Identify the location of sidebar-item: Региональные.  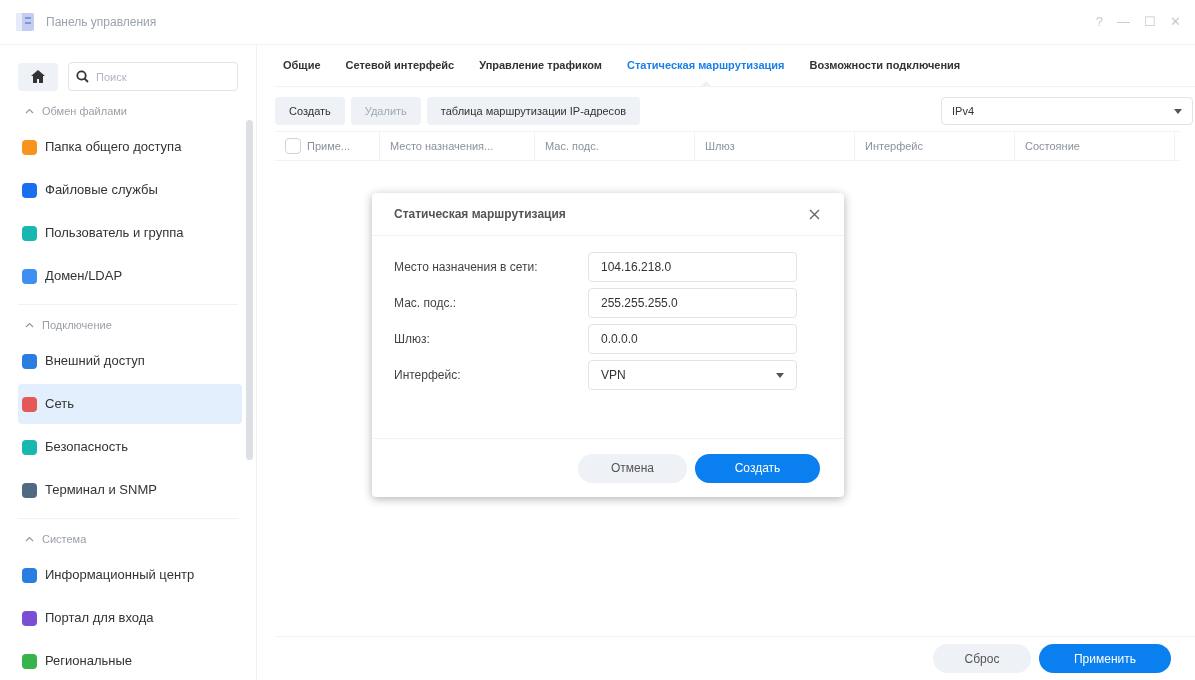
(130, 660).